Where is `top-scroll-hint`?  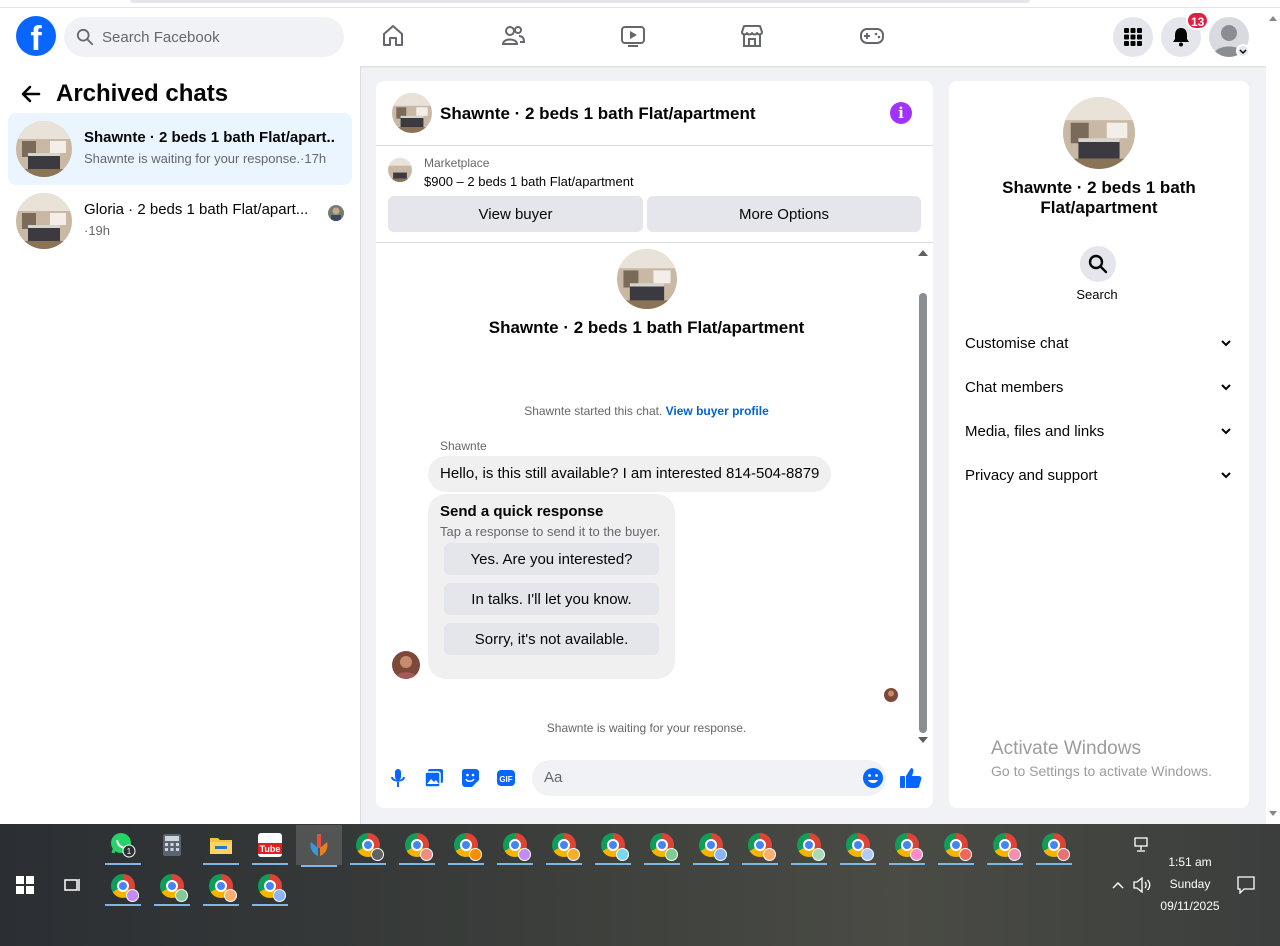
top-scroll-hint is located at coordinates (580, 1).